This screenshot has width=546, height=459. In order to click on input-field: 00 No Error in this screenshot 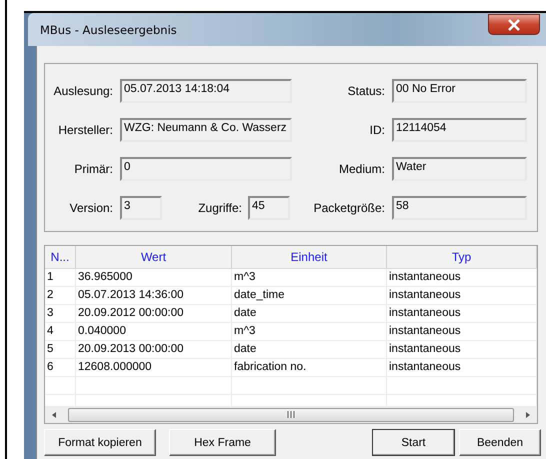, I will do `click(459, 91)`.